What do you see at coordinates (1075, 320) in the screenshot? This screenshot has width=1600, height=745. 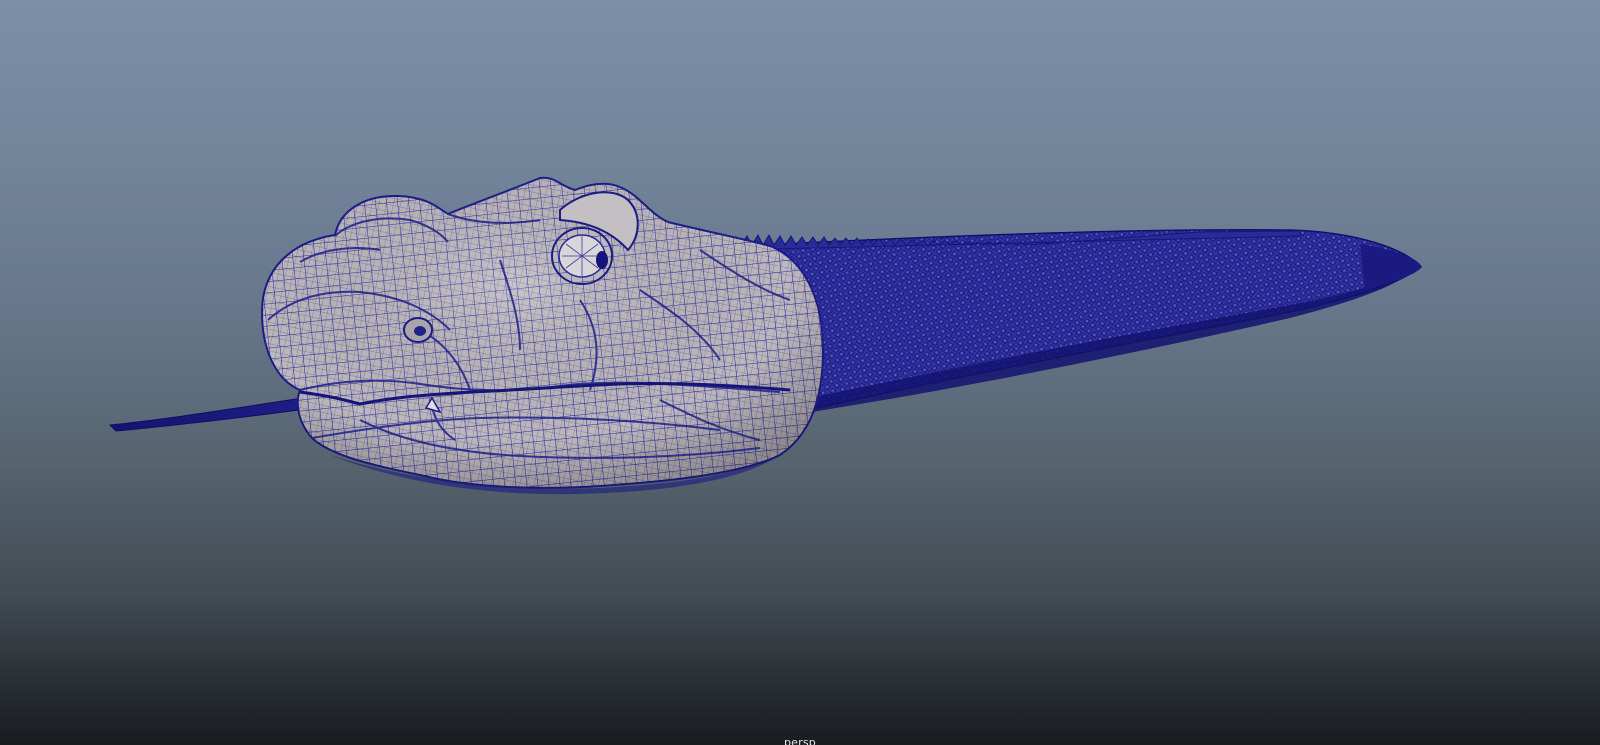 I see `snake-body-mesh` at bounding box center [1075, 320].